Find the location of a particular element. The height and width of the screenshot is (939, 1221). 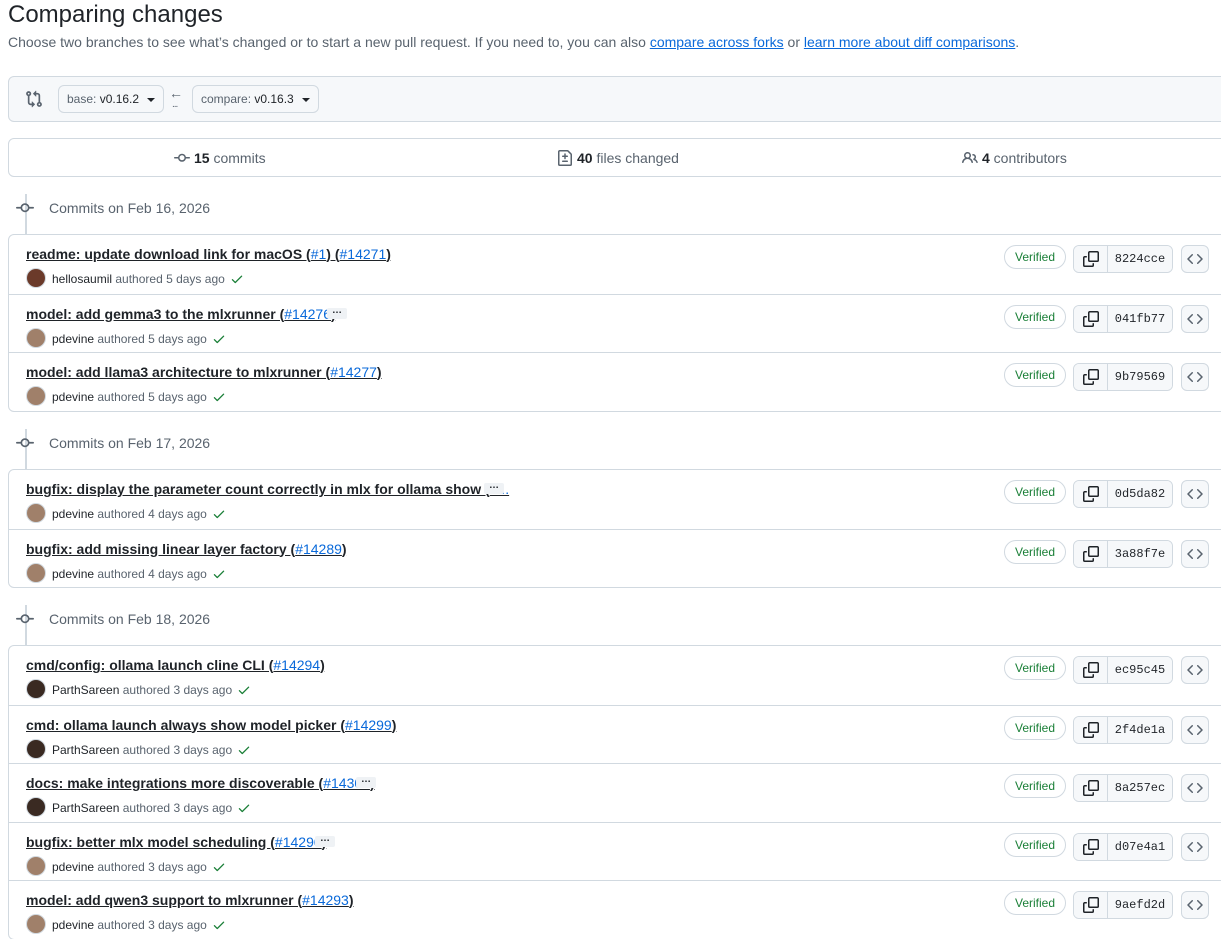

commit-sha-link: 2f4de1a is located at coordinates (1140, 729).